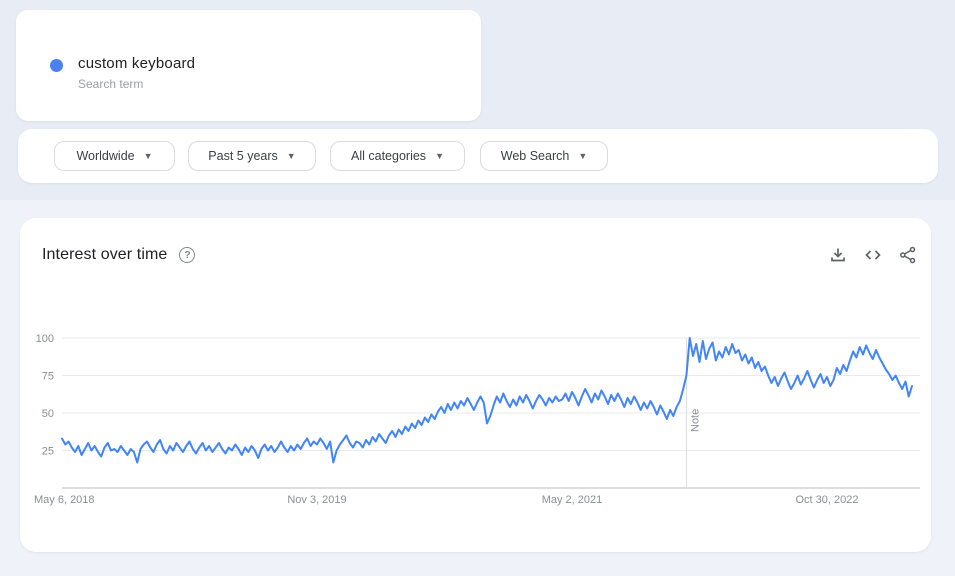 Image resolution: width=955 pixels, height=576 pixels. What do you see at coordinates (45, 339) in the screenshot?
I see `y-tick-label: 100` at bounding box center [45, 339].